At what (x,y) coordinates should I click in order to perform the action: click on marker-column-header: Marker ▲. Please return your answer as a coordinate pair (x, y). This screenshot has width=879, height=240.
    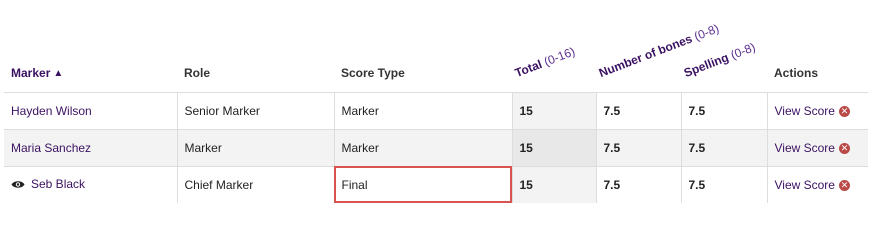
    Looking at the image, I should click on (90, 46).